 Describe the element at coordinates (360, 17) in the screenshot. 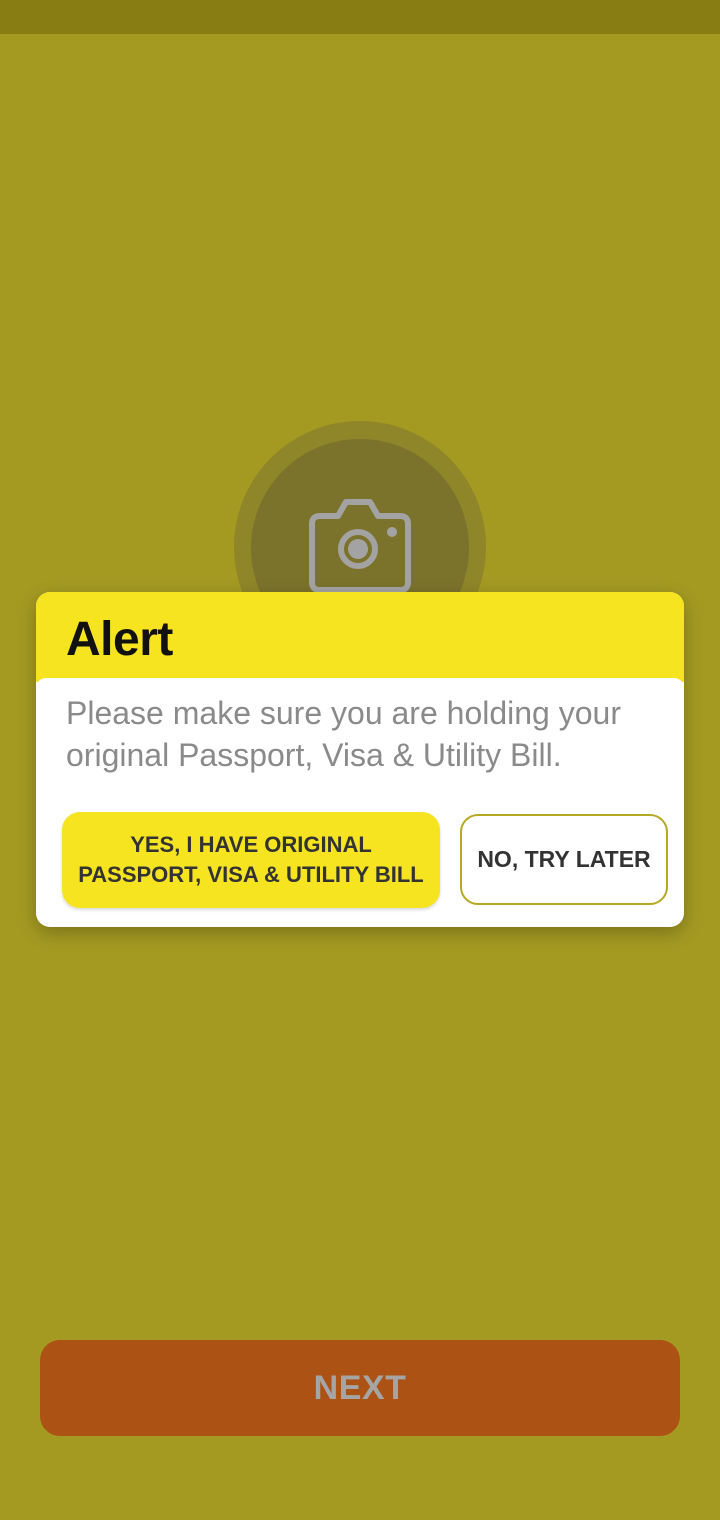

I see `status-bar` at that location.